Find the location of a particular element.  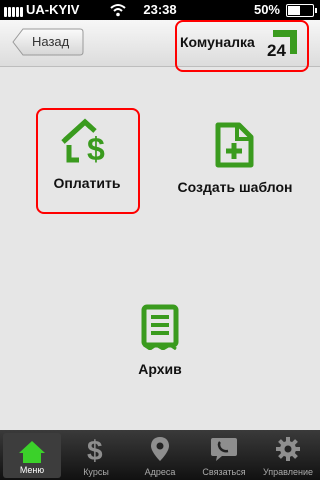

new-document-icon is located at coordinates (234, 145).